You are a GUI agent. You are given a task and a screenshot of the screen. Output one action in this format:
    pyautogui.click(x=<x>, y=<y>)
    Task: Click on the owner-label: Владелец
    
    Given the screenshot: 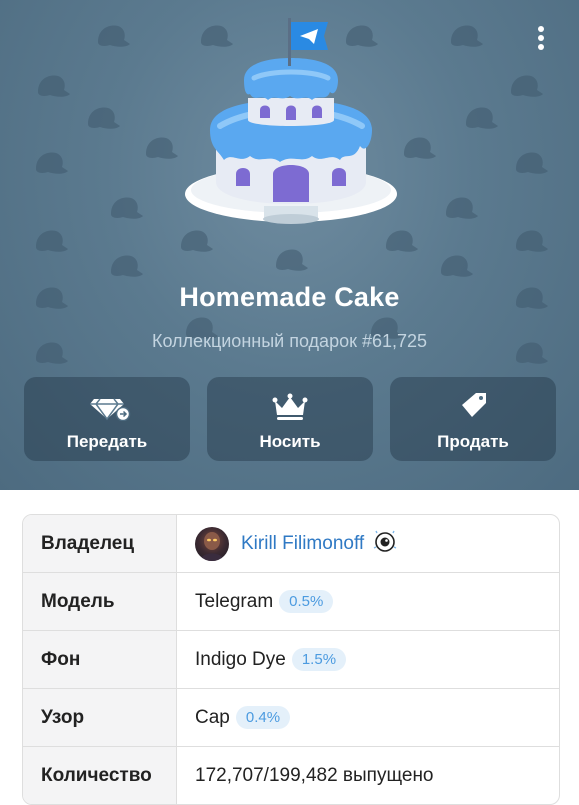 What is the action you would take?
    pyautogui.click(x=100, y=543)
    